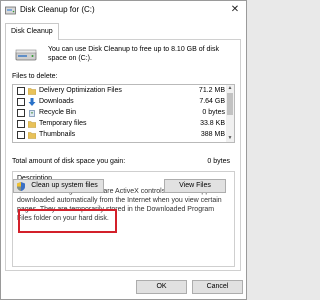 This screenshot has height=300, width=320. Describe the element at coordinates (195, 186) in the screenshot. I see `view-files-button: View Files` at that location.